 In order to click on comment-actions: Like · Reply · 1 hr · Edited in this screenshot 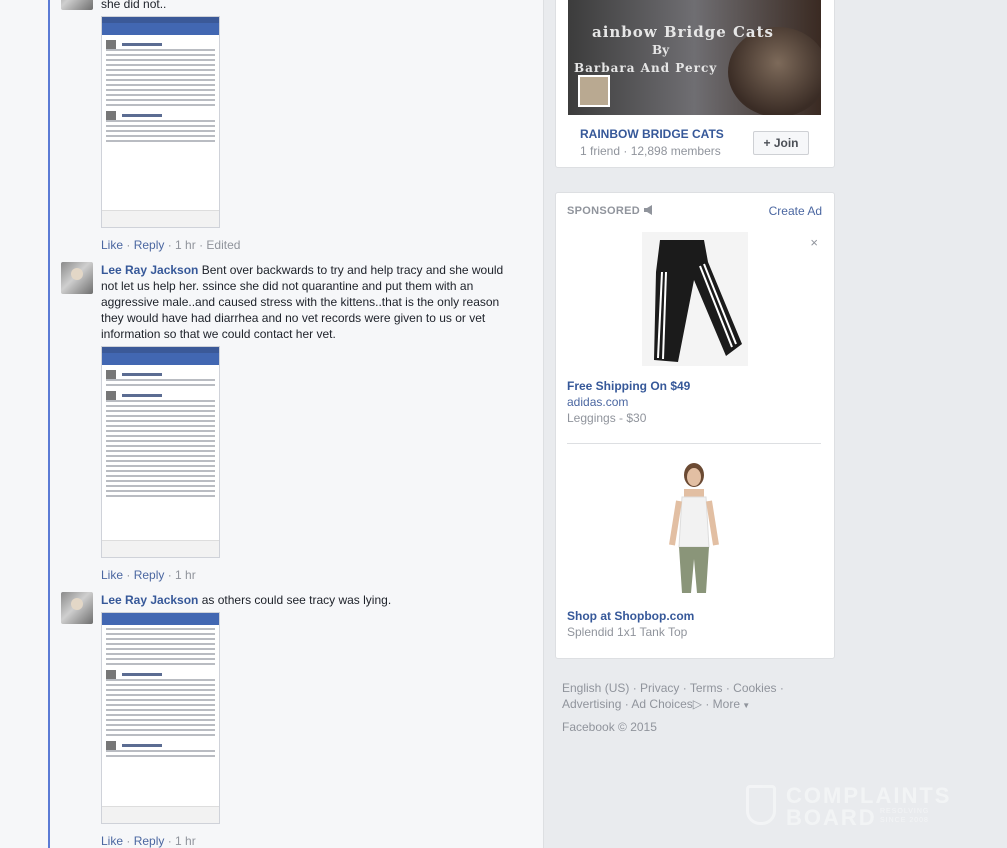, I will do `click(171, 245)`.